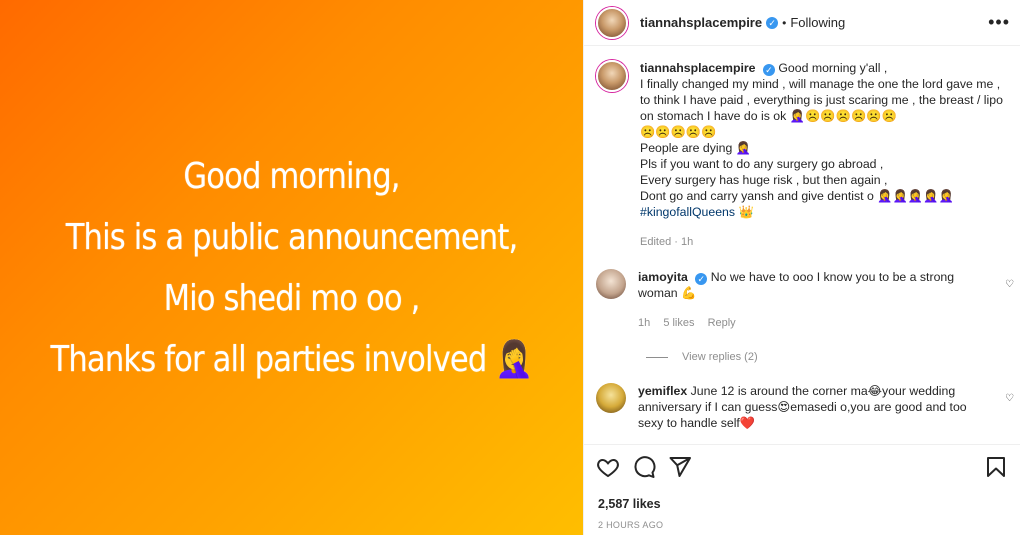 Image resolution: width=1020 pixels, height=535 pixels. I want to click on post-header: tiannahsplacempire ✓ • Following •••, so click(802, 23).